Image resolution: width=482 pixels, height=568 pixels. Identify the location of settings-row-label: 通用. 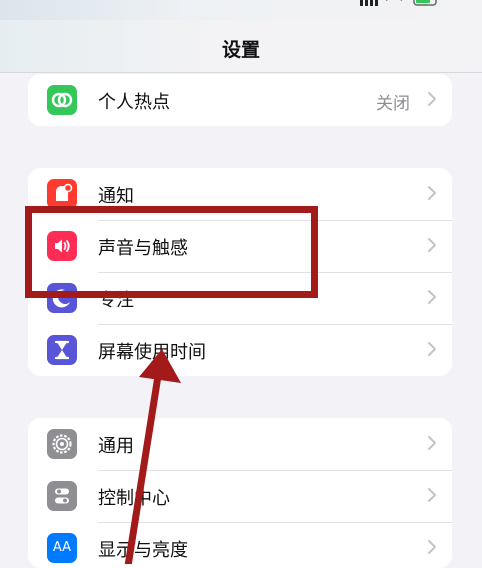
(116, 446).